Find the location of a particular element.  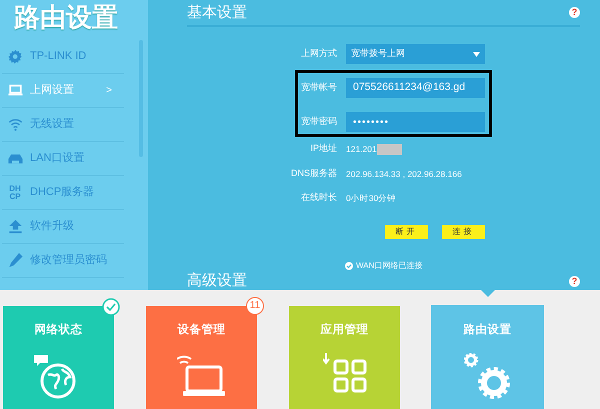

sidebar-item: 软件升级 is located at coordinates (63, 227).